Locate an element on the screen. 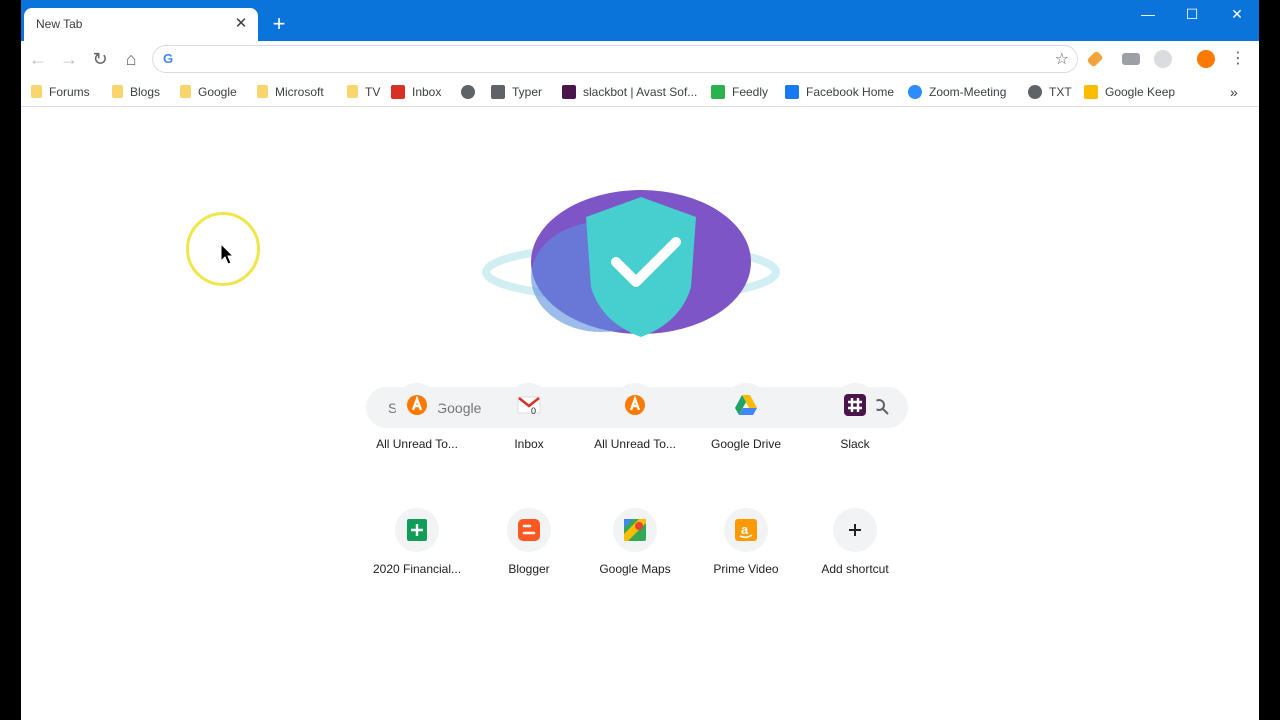 This screenshot has width=1280, height=720. shortcut-tile: Blogger is located at coordinates (529, 550).